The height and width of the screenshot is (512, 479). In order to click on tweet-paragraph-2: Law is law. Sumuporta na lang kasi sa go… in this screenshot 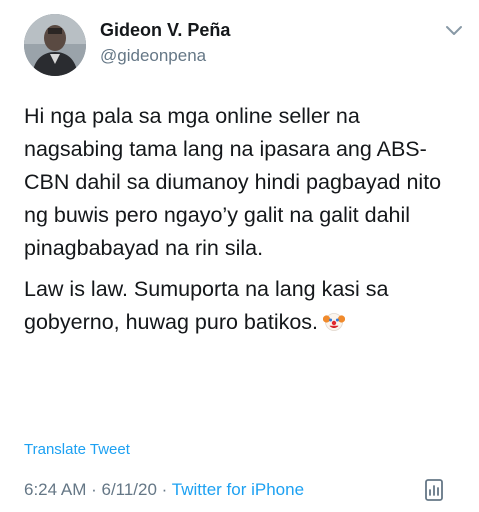, I will do `click(244, 306)`.